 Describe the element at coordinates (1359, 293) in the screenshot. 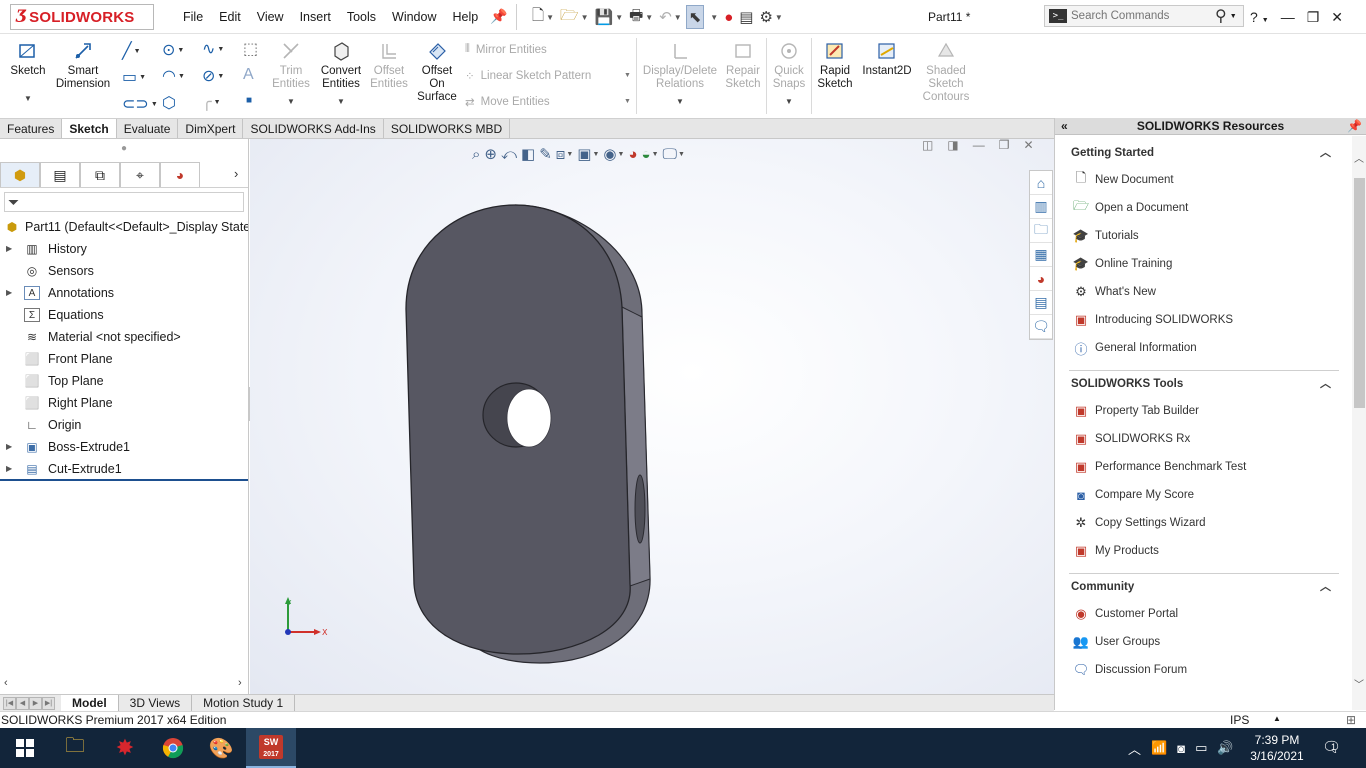

I see `scrollbar-thumb` at that location.